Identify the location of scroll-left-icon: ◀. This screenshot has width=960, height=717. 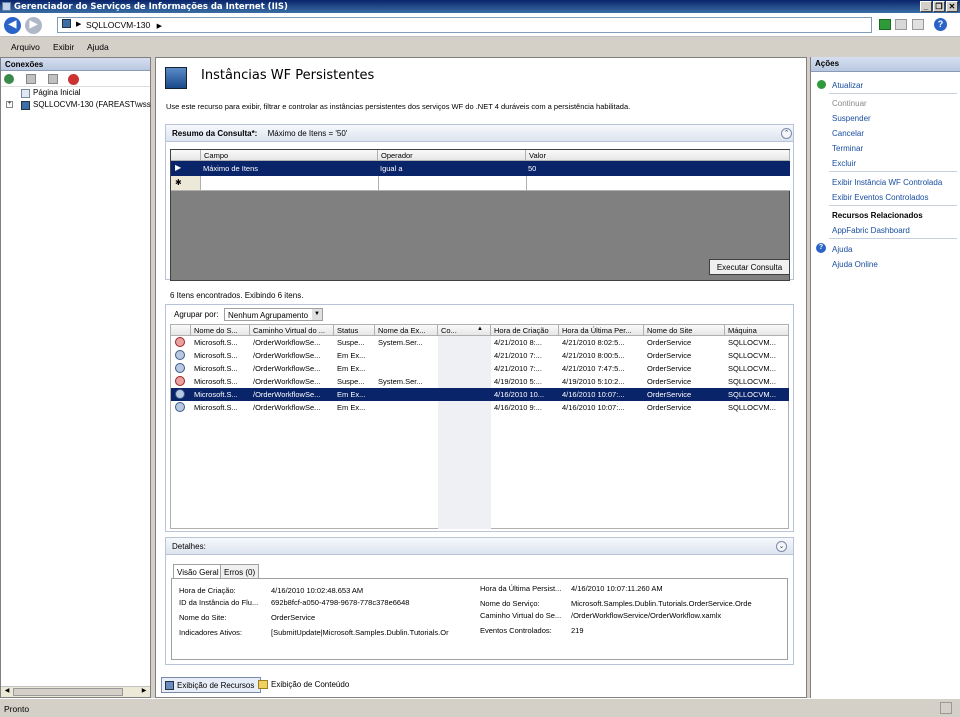
(7, 692).